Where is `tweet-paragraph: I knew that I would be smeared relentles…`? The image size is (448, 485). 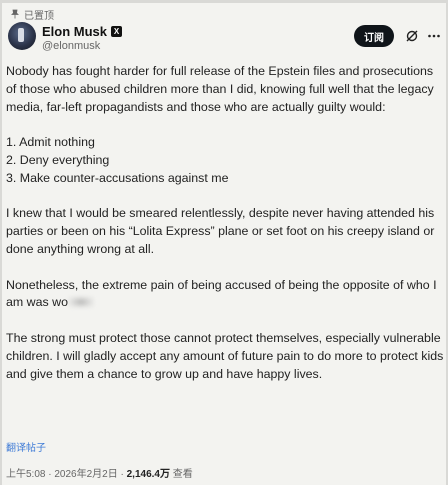 tweet-paragraph: I knew that I would be smeared relentles… is located at coordinates (220, 231).